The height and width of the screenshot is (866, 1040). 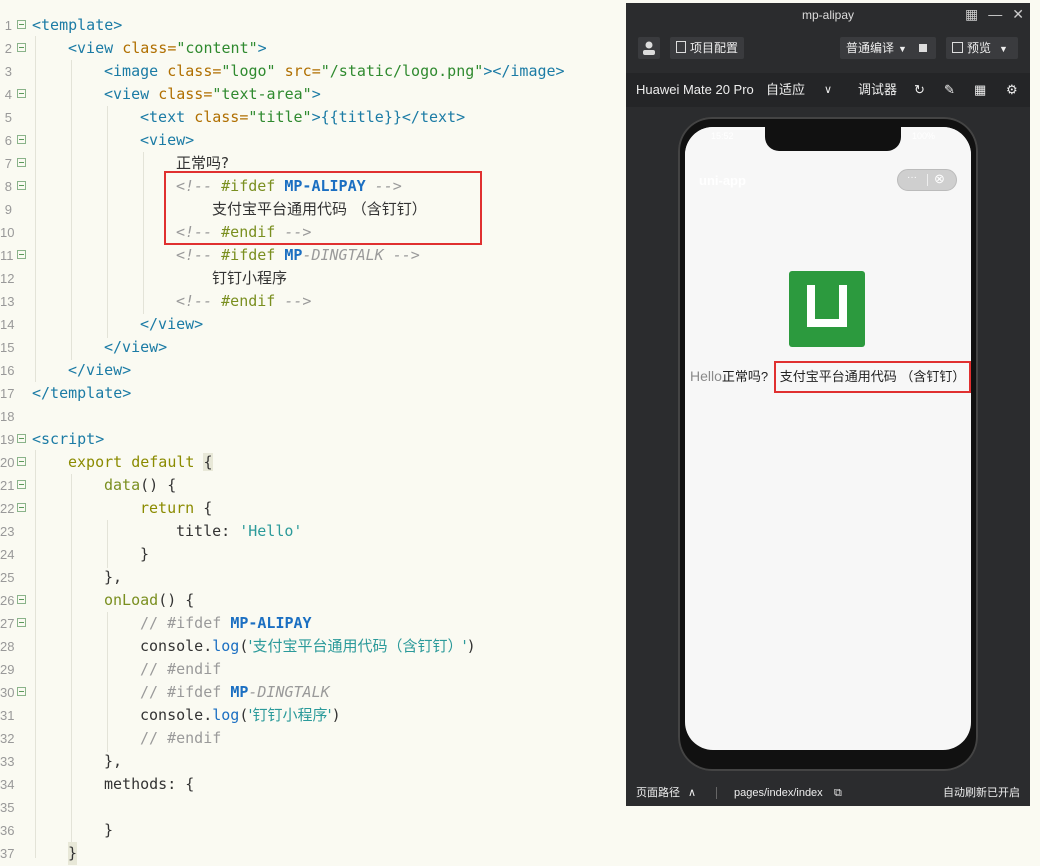 What do you see at coordinates (313, 370) in the screenshot?
I see `code-line: 16 </view>` at bounding box center [313, 370].